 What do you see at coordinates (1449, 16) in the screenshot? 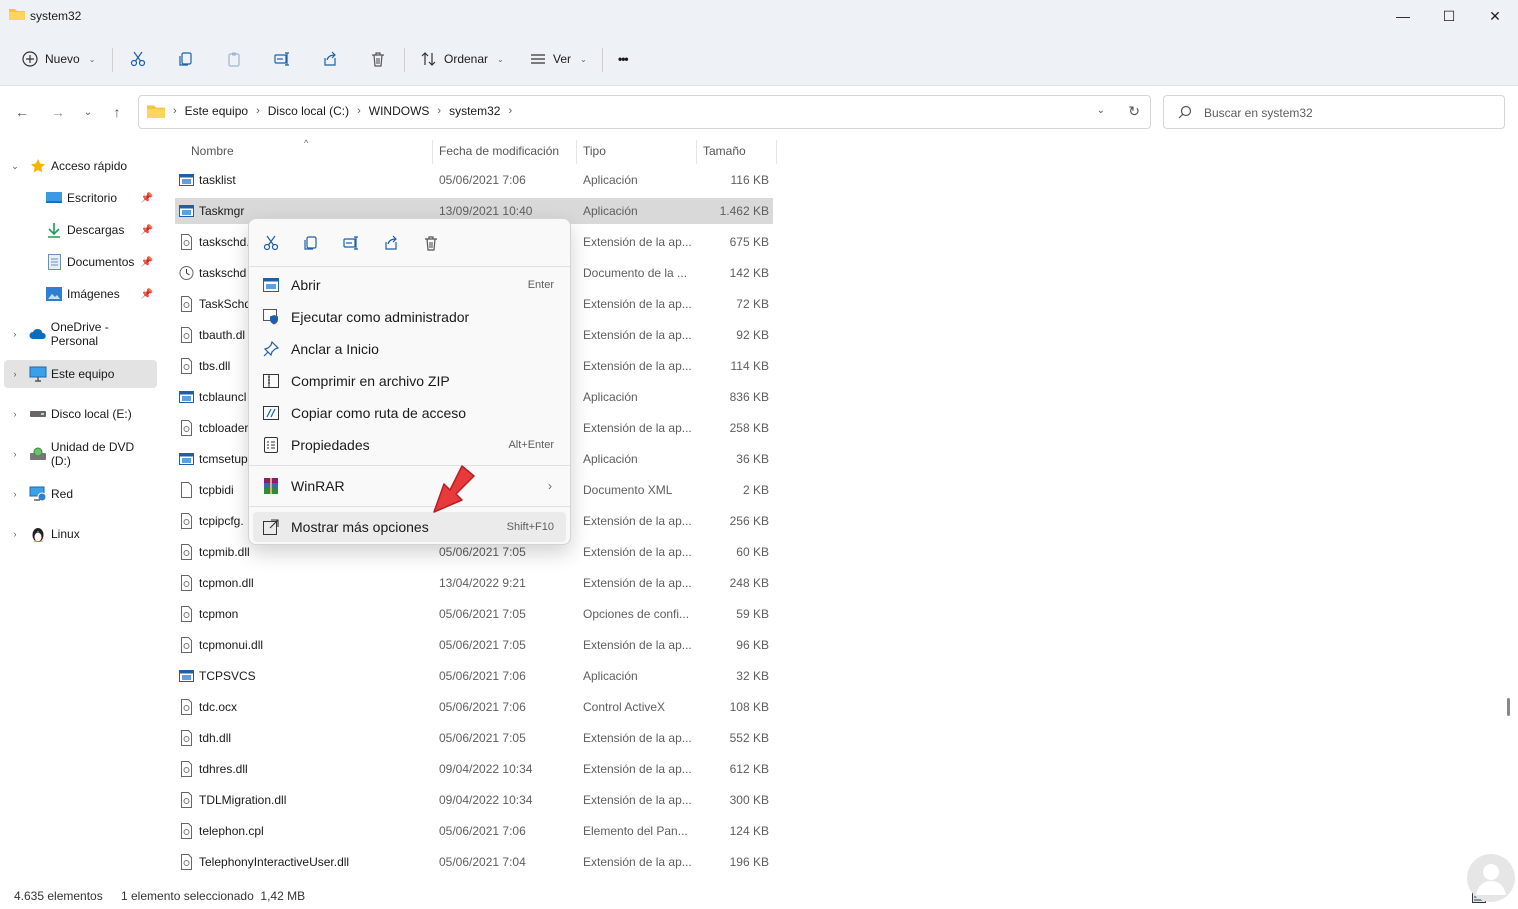
I see `maximize-button: ☐` at bounding box center [1449, 16].